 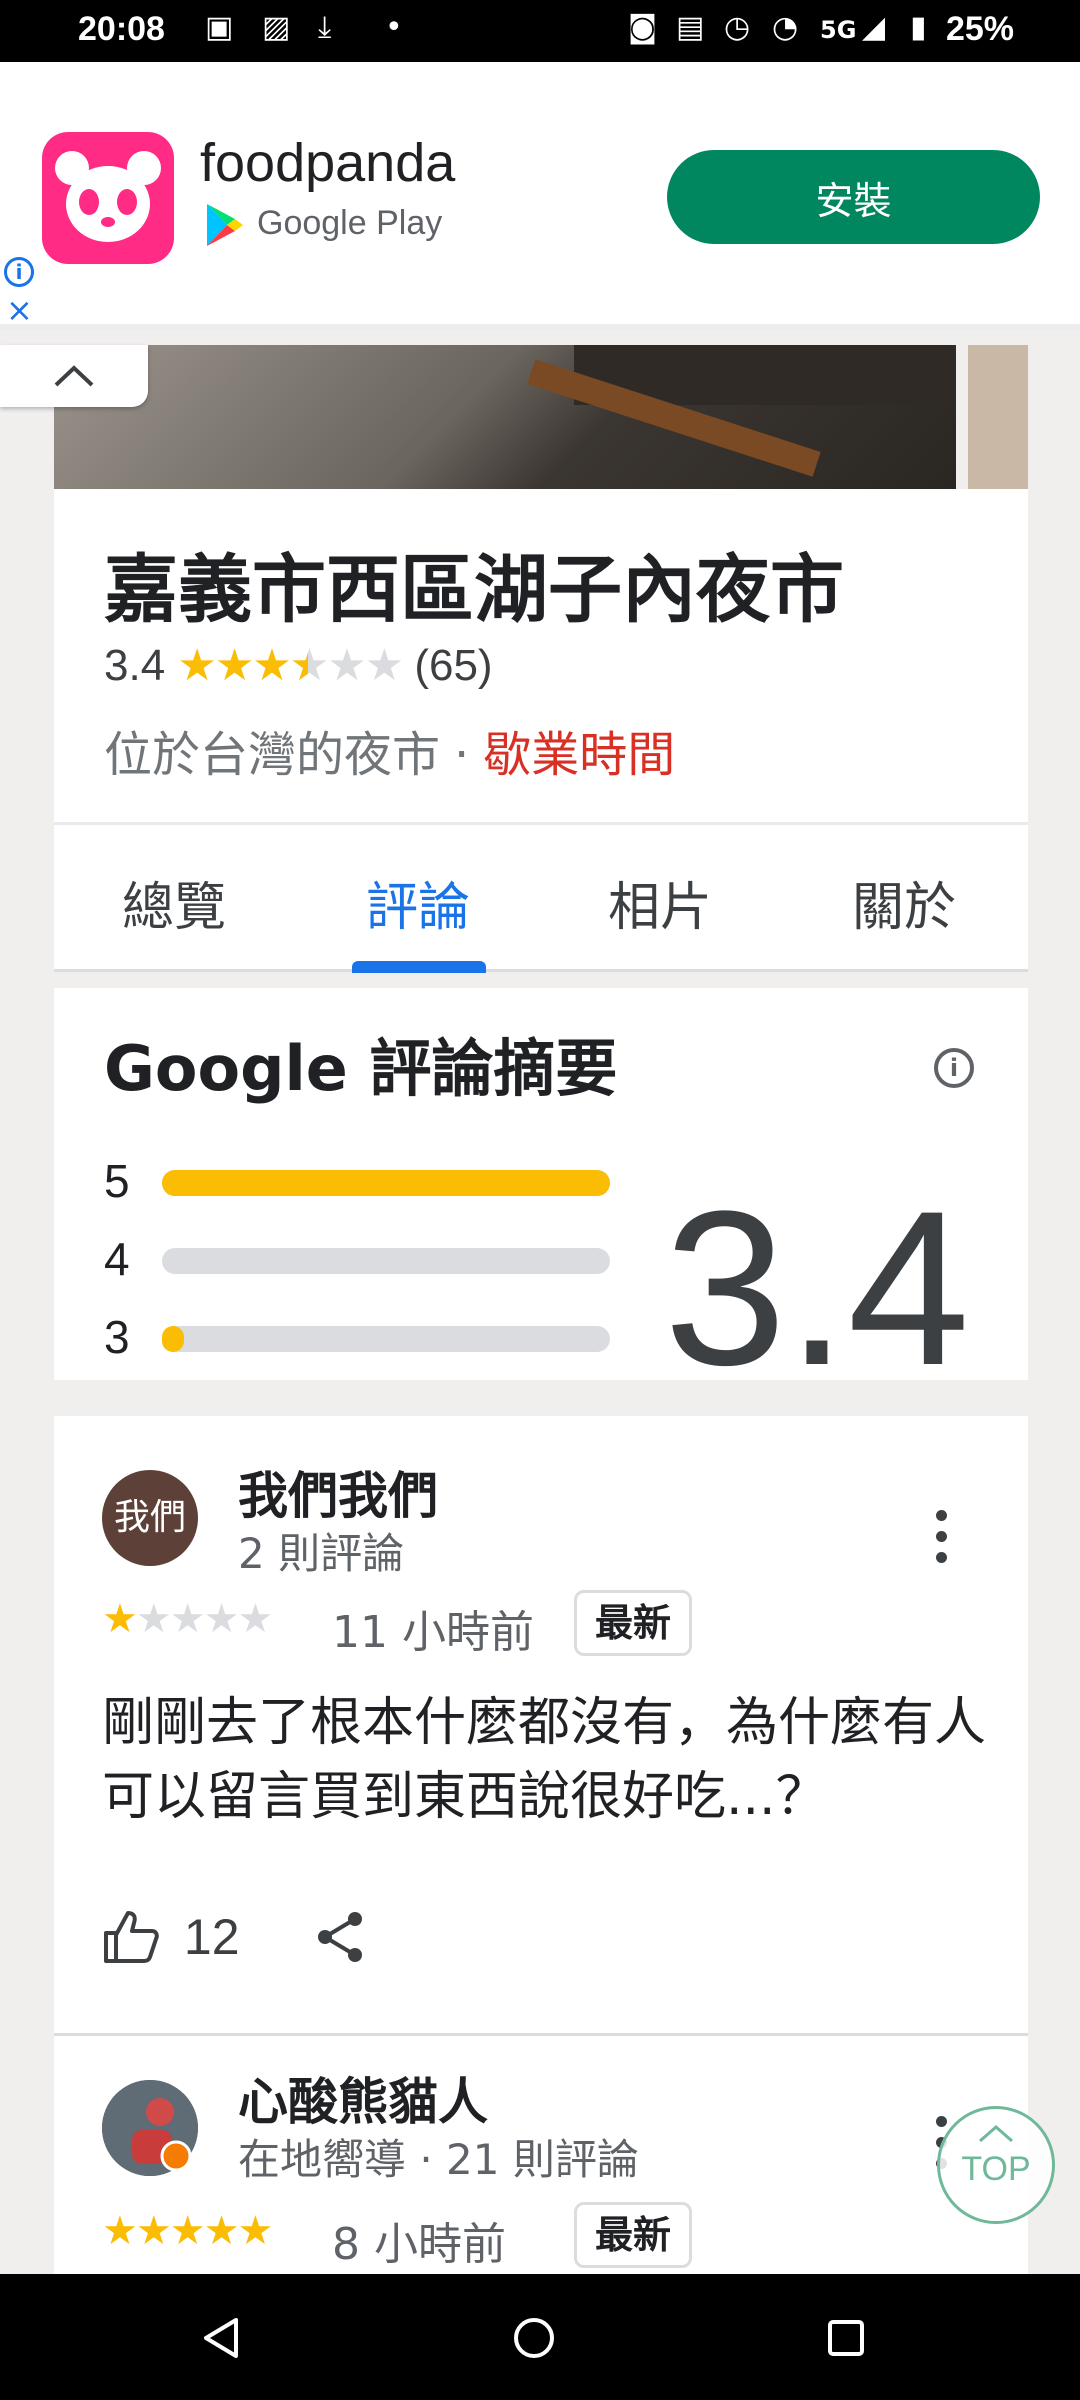 What do you see at coordinates (117, 1337) in the screenshot?
I see `rating-bar-label: 3` at bounding box center [117, 1337].